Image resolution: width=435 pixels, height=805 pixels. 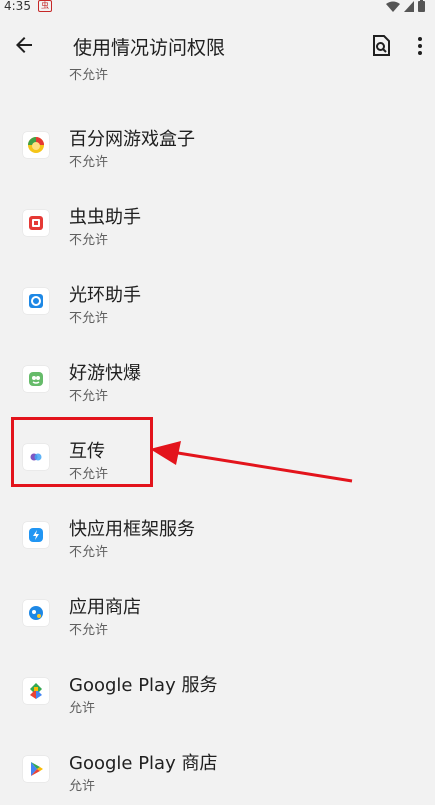 I want to click on annotation-highlight-box, so click(x=82, y=452).